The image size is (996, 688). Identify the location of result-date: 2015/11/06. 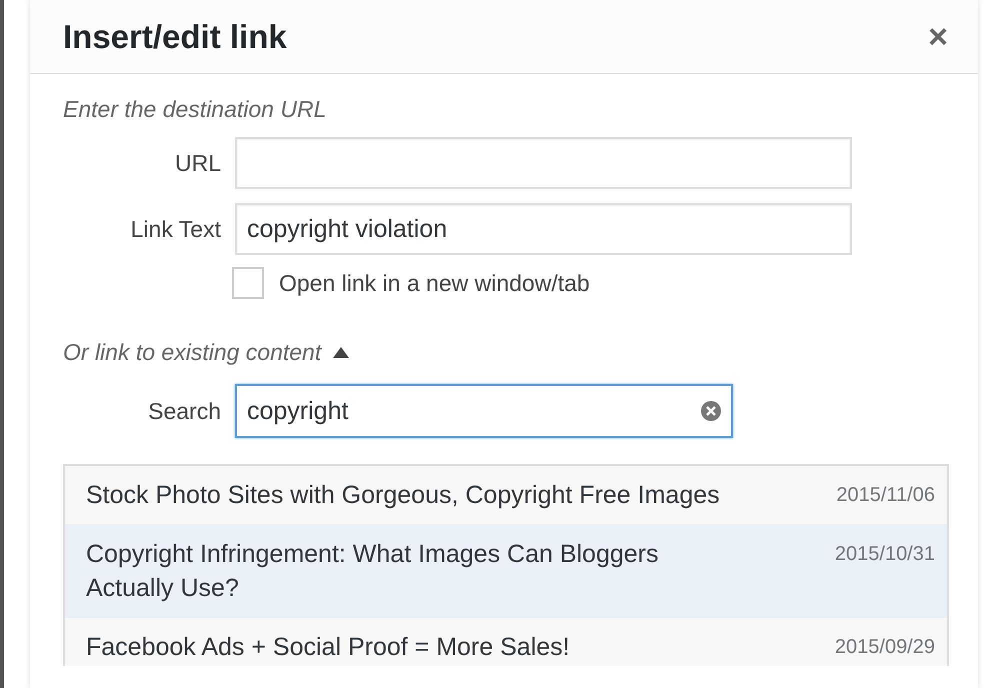
(885, 495).